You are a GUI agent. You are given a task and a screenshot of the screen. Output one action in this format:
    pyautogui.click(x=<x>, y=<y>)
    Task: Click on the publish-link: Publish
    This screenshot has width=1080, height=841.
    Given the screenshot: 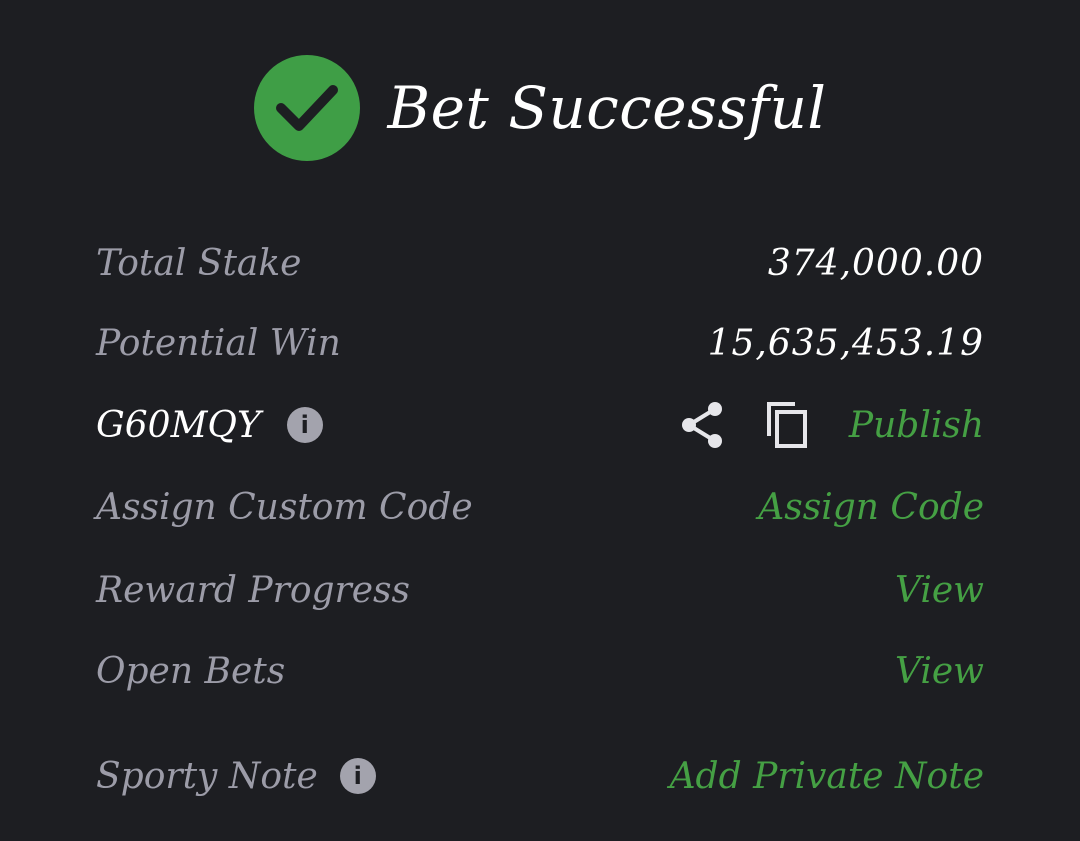 What is the action you would take?
    pyautogui.click(x=916, y=425)
    